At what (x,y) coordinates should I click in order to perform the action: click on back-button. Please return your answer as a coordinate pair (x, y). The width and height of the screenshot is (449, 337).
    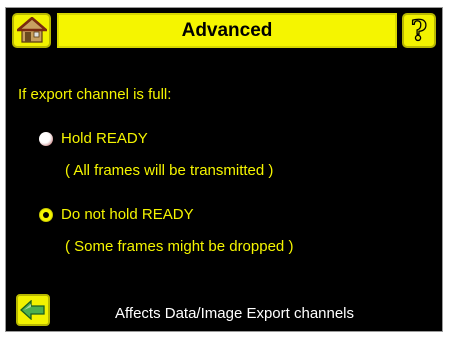
    Looking at the image, I should click on (33, 310).